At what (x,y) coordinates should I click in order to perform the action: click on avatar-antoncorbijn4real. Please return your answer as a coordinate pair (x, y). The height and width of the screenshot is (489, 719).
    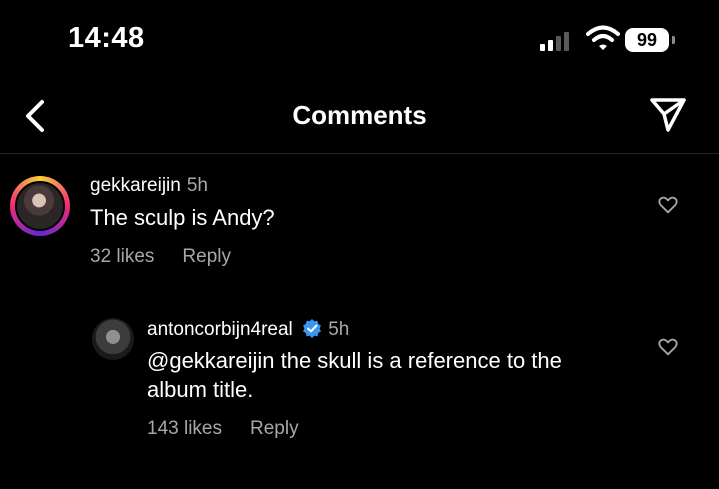
    Looking at the image, I should click on (113, 339).